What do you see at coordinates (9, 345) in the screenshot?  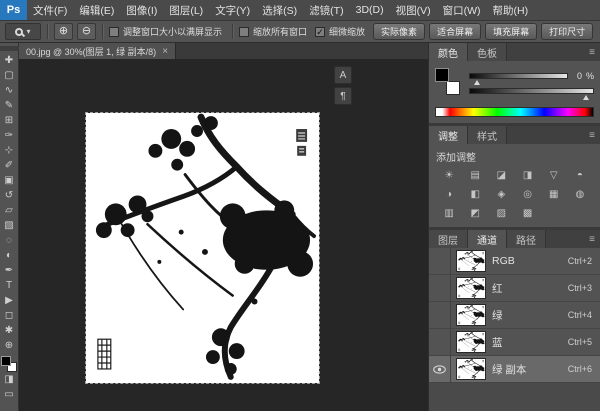 I see `zoom-tool: ⊕` at bounding box center [9, 345].